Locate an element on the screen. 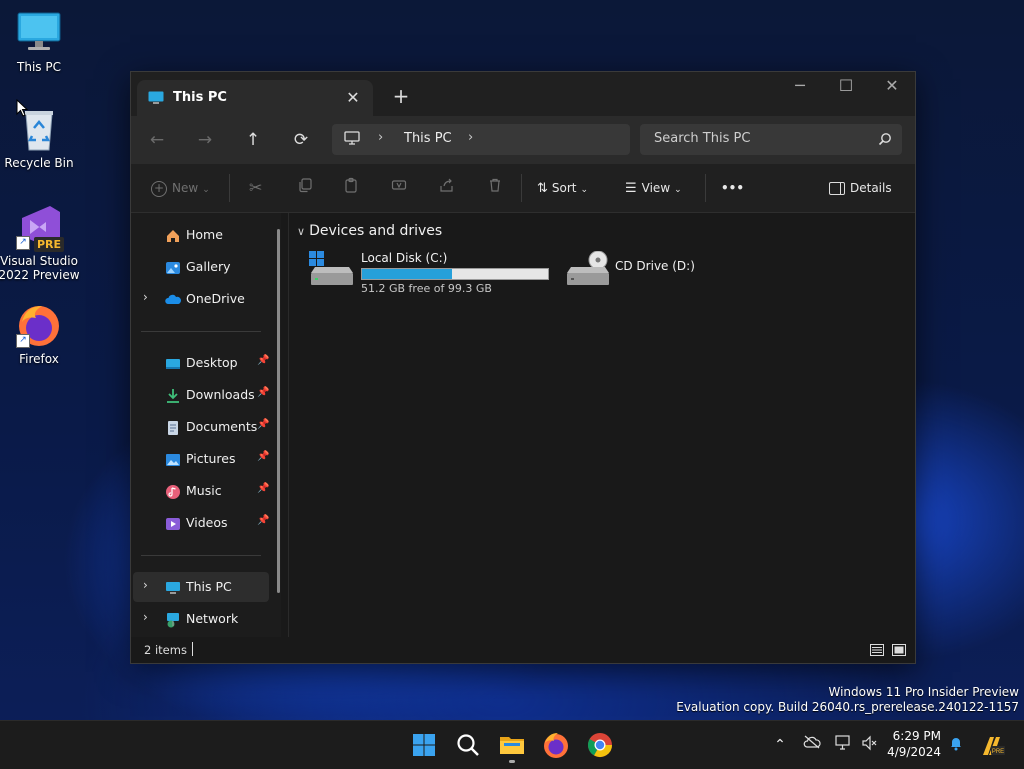  cloud-offline-icon is located at coordinates (812, 745).